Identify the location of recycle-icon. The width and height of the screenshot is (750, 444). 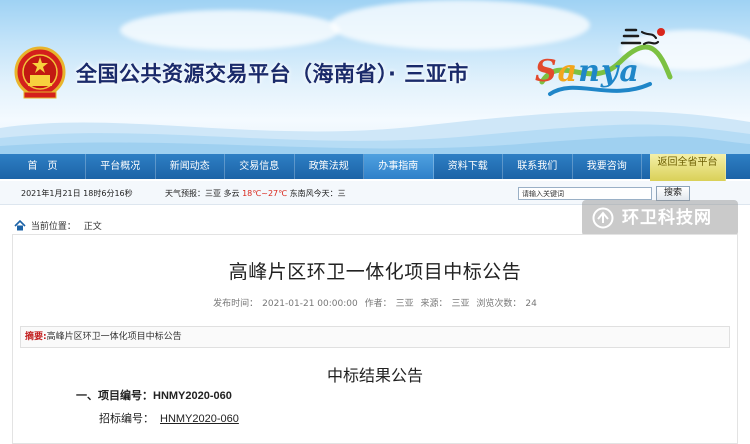
(603, 218).